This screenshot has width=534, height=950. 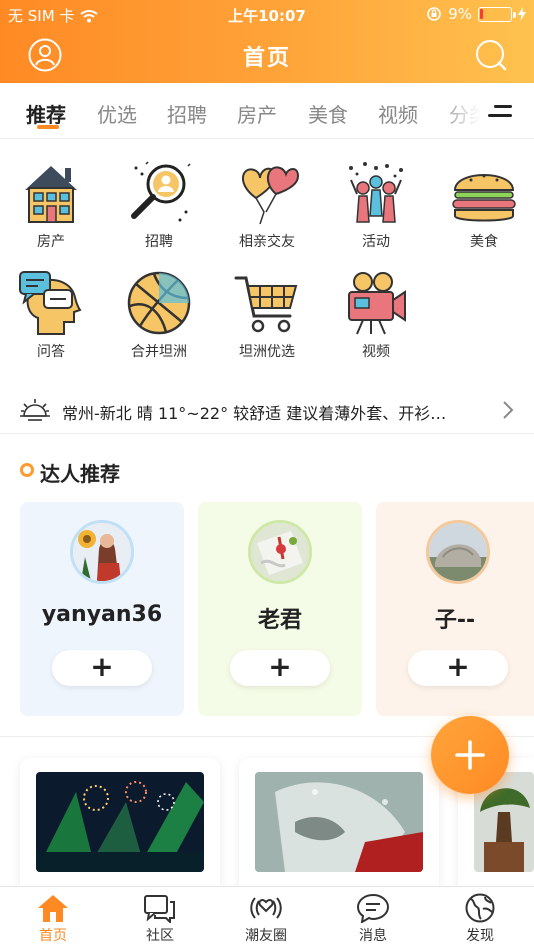 I want to click on category-video: 视频, so click(x=376, y=315).